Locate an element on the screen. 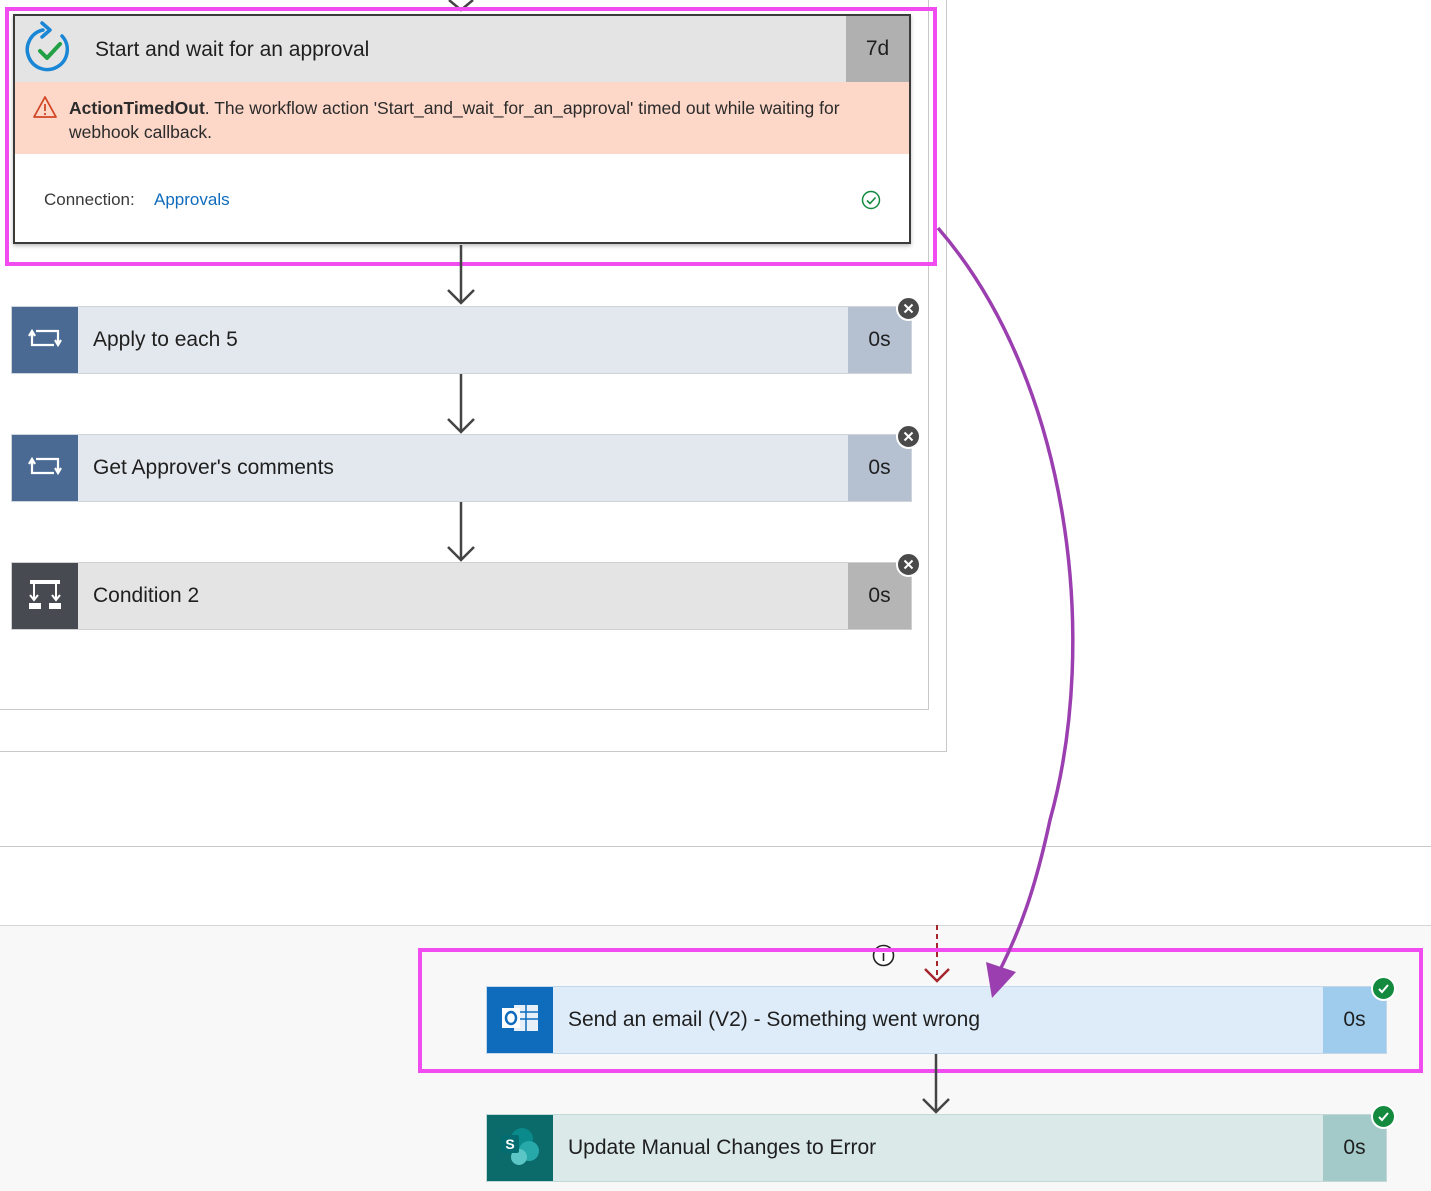  step-title: Apply to each 5 is located at coordinates (165, 339).